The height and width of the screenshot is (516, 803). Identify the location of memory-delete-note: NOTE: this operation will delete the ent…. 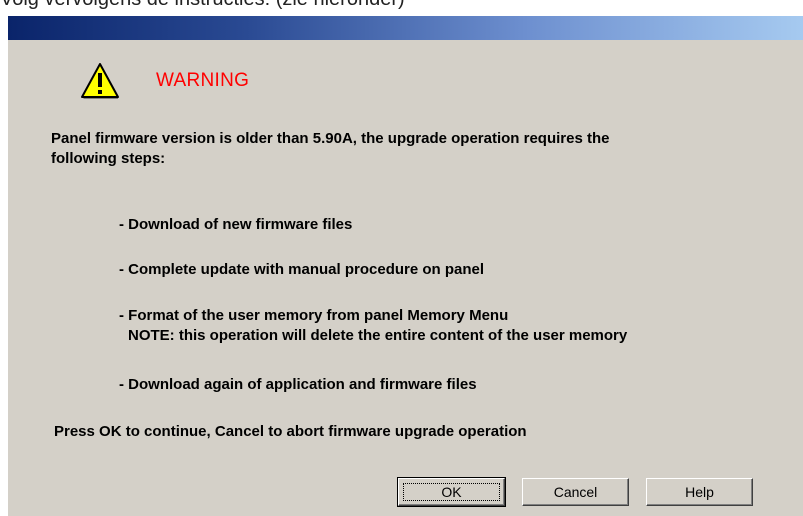
(378, 335).